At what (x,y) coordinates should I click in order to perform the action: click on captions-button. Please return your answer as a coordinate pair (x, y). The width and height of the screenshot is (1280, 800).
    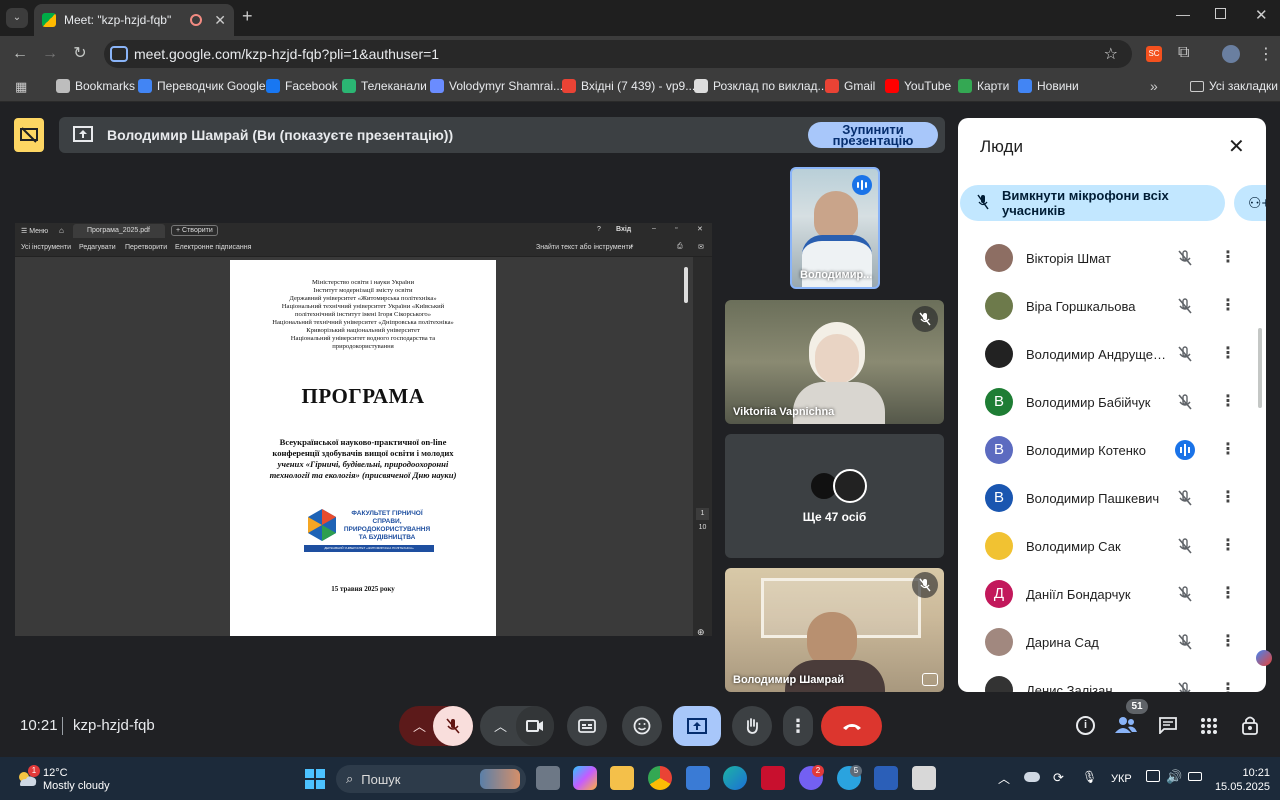
    Looking at the image, I should click on (587, 726).